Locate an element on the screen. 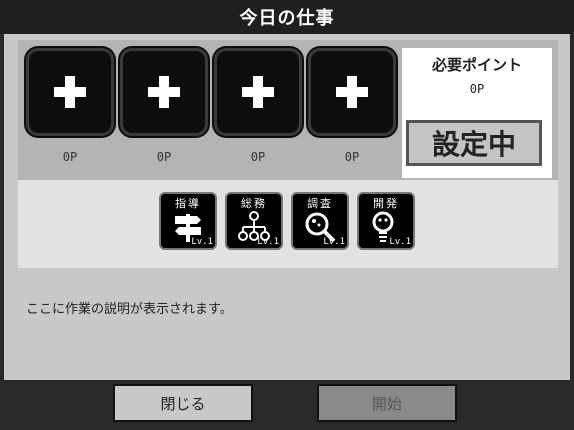 The height and width of the screenshot is (430, 574). job-name: 調査 is located at coordinates (320, 203).